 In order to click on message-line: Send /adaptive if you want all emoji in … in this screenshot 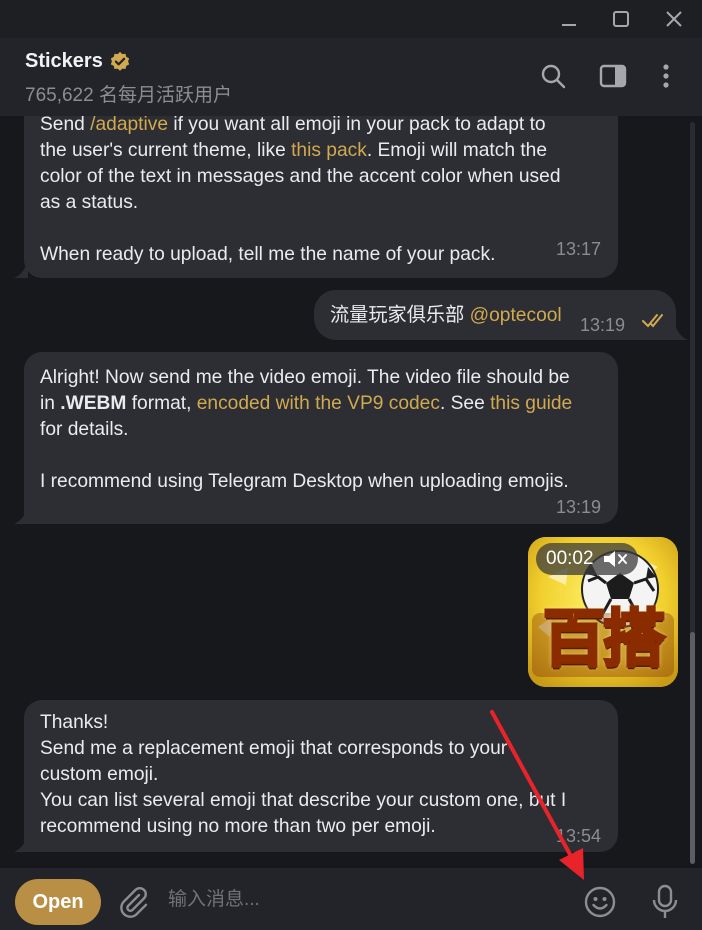, I will do `click(293, 125)`.